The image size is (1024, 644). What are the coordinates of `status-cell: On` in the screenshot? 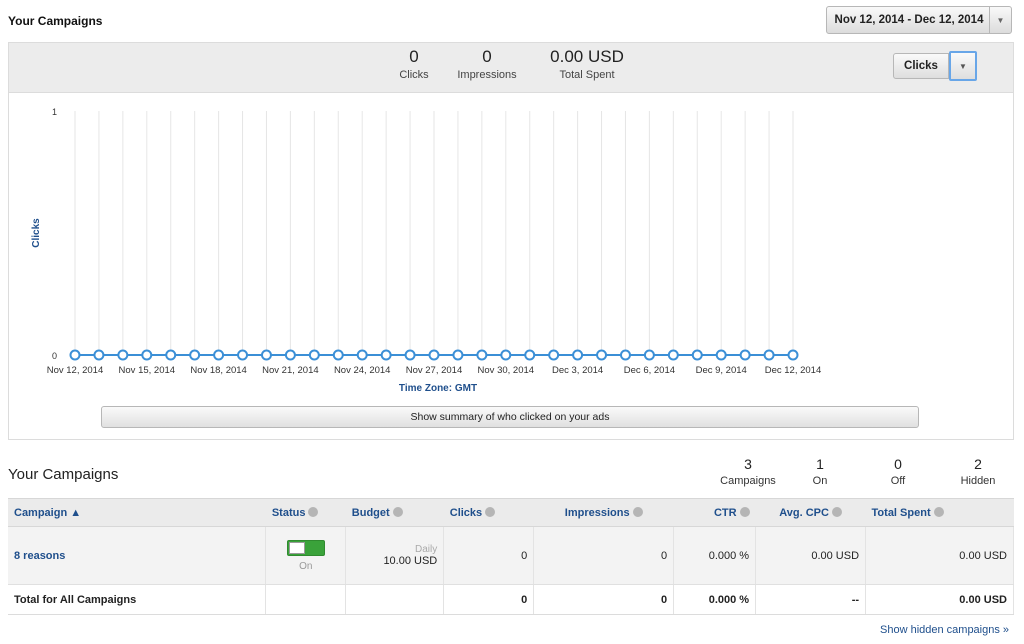 It's located at (306, 555).